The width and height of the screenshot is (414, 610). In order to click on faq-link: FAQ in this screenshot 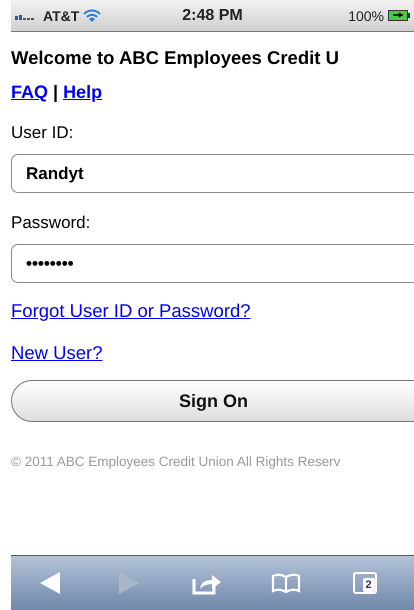, I will do `click(29, 92)`.